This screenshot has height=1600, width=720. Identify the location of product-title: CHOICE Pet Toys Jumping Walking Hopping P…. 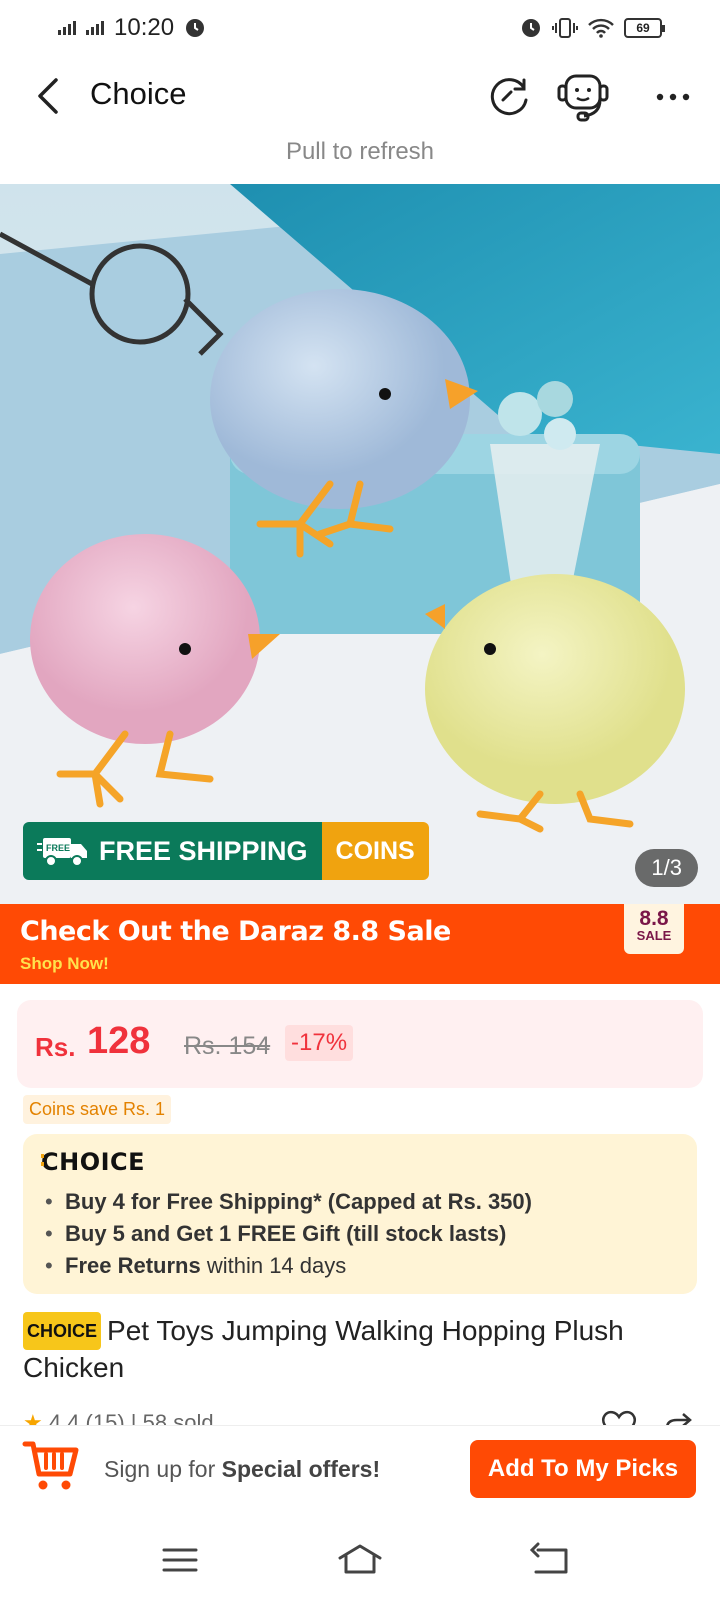
(360, 1349).